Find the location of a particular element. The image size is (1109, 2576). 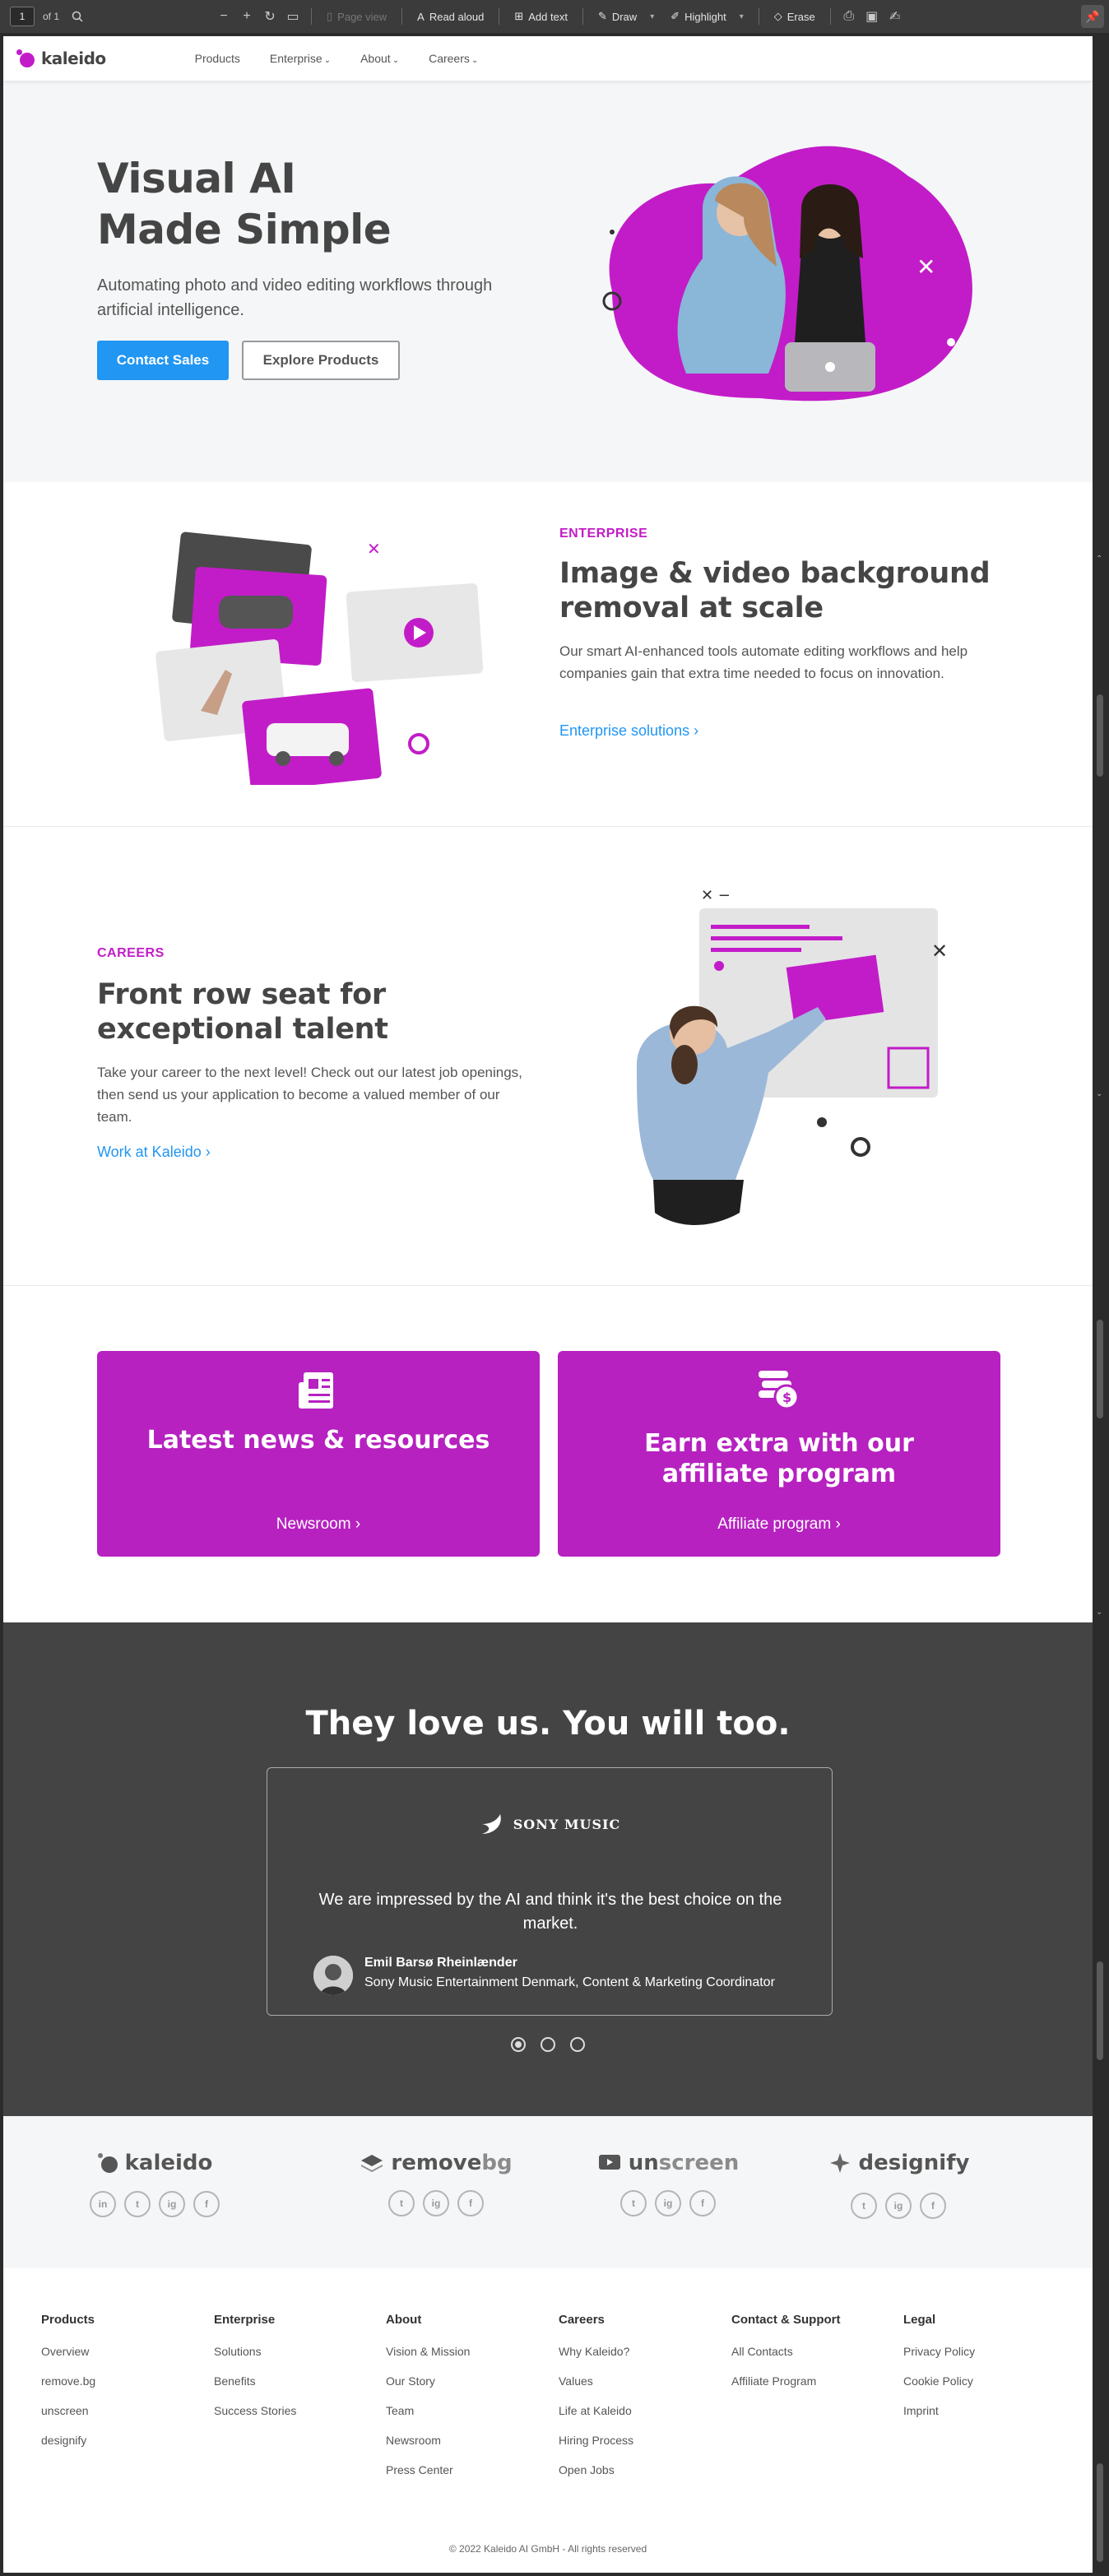

nav-link-products: Products is located at coordinates (217, 59).